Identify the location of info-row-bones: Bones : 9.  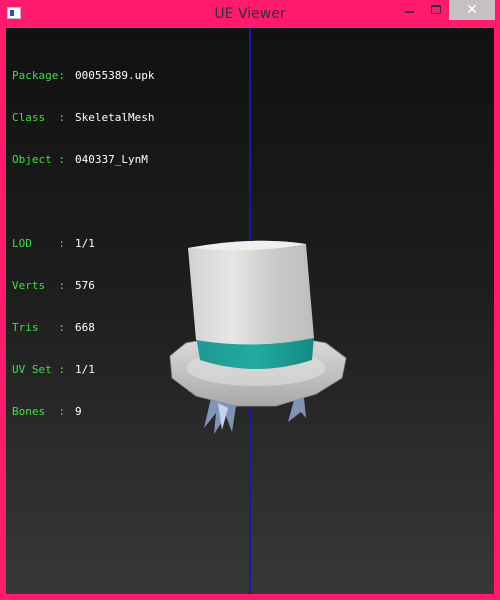
(83, 412).